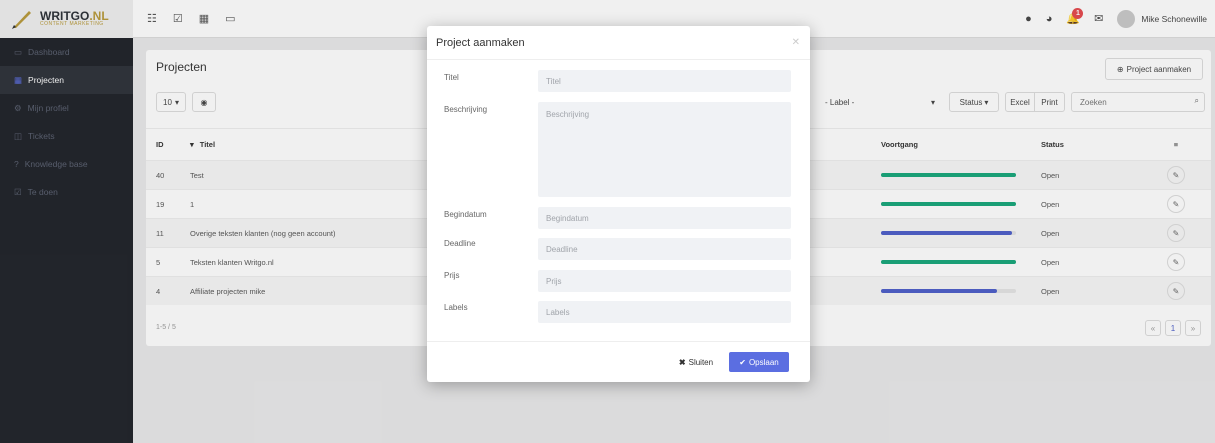 The image size is (1215, 443). What do you see at coordinates (451, 77) in the screenshot?
I see `title-label: Titel` at bounding box center [451, 77].